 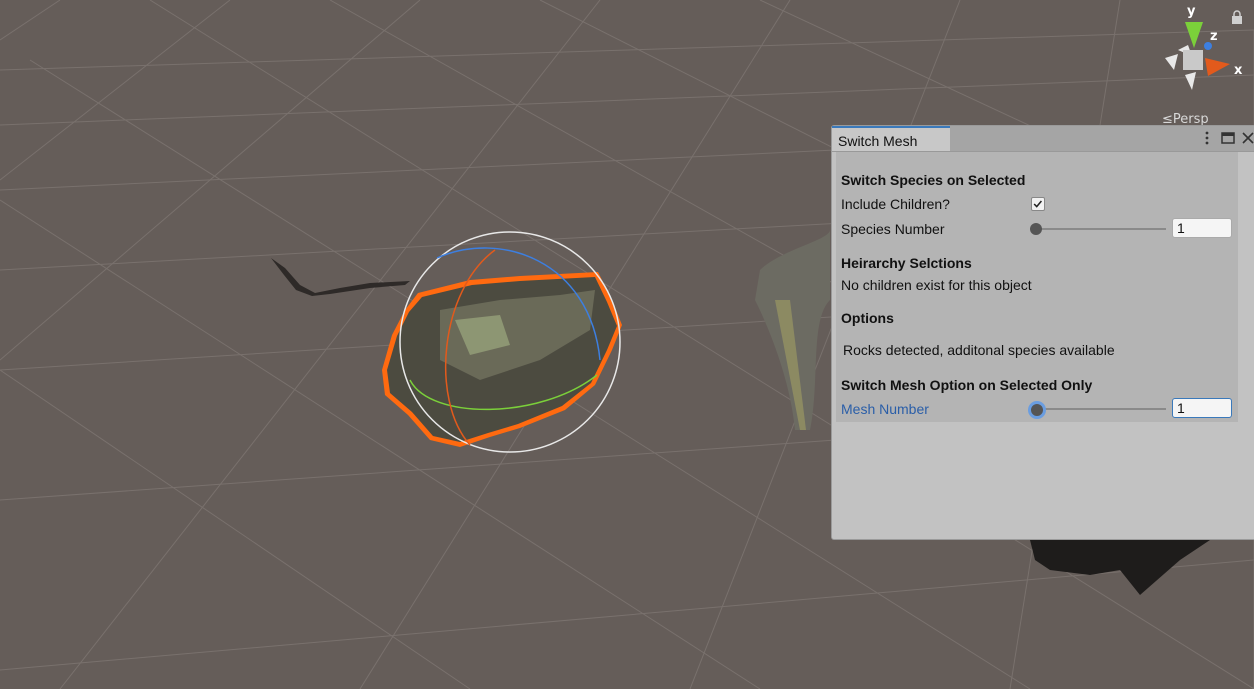 What do you see at coordinates (1238, 70) in the screenshot?
I see `gizmo-x-label: x` at bounding box center [1238, 70].